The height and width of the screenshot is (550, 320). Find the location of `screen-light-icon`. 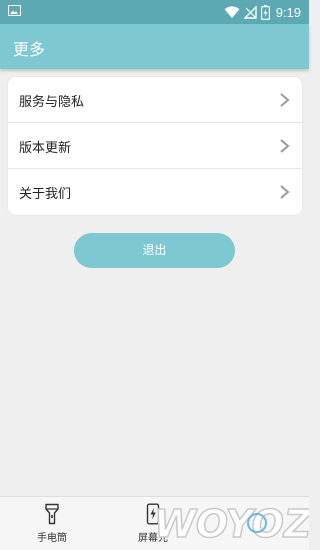

screen-light-icon is located at coordinates (153, 514).